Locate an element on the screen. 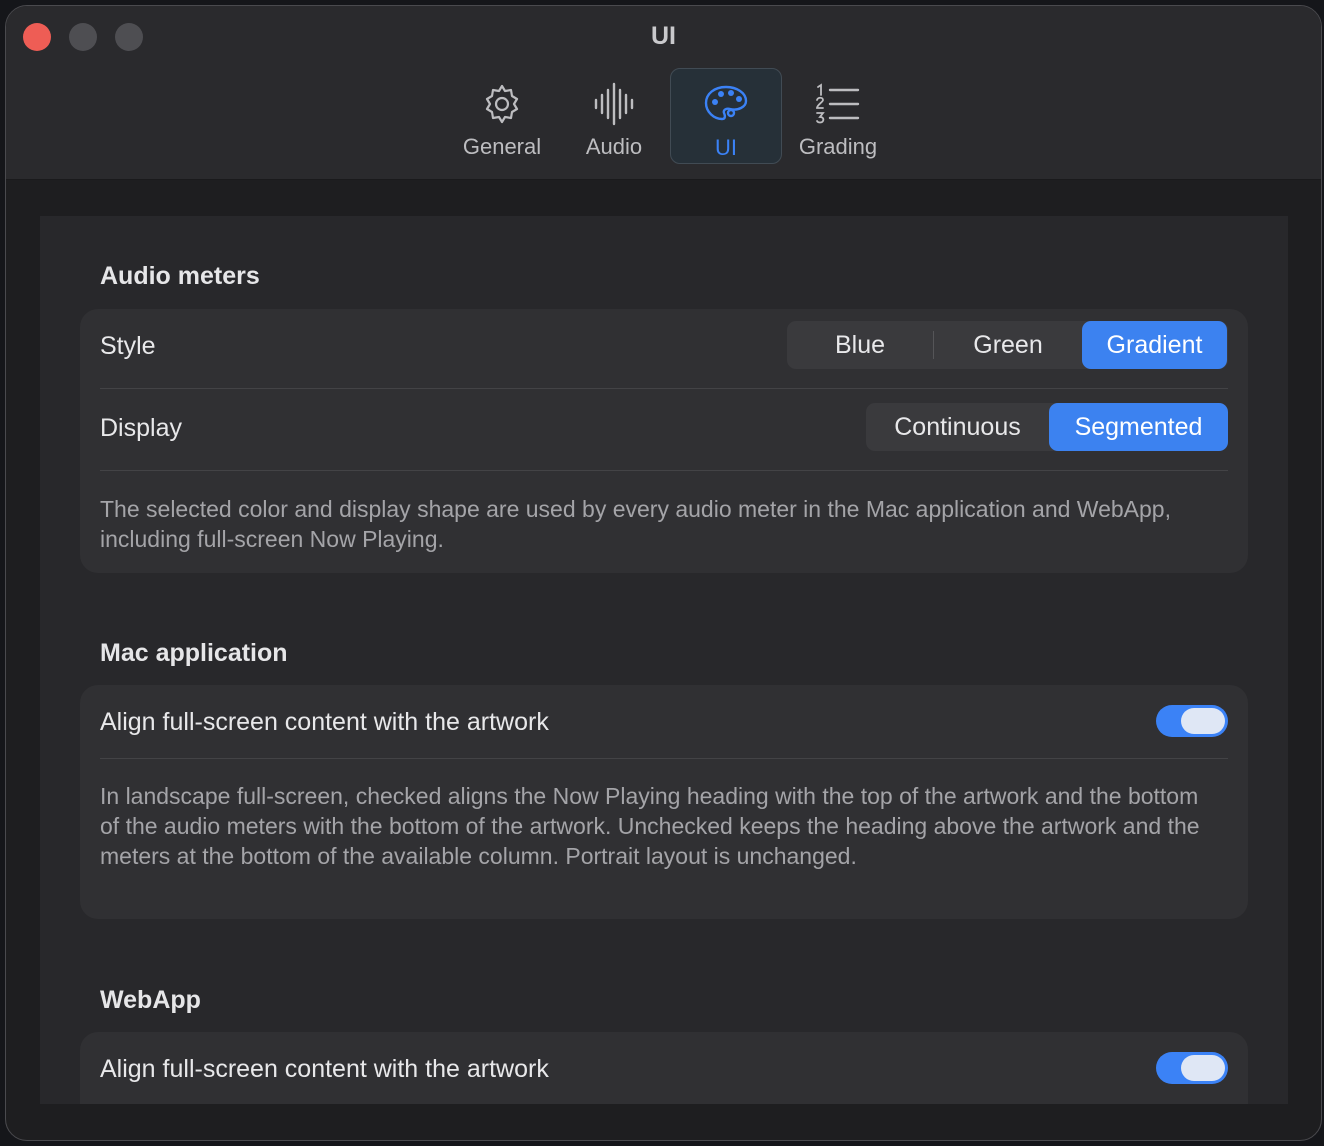 Image resolution: width=1324 pixels, height=1146 pixels. display-label: Display is located at coordinates (141, 428).